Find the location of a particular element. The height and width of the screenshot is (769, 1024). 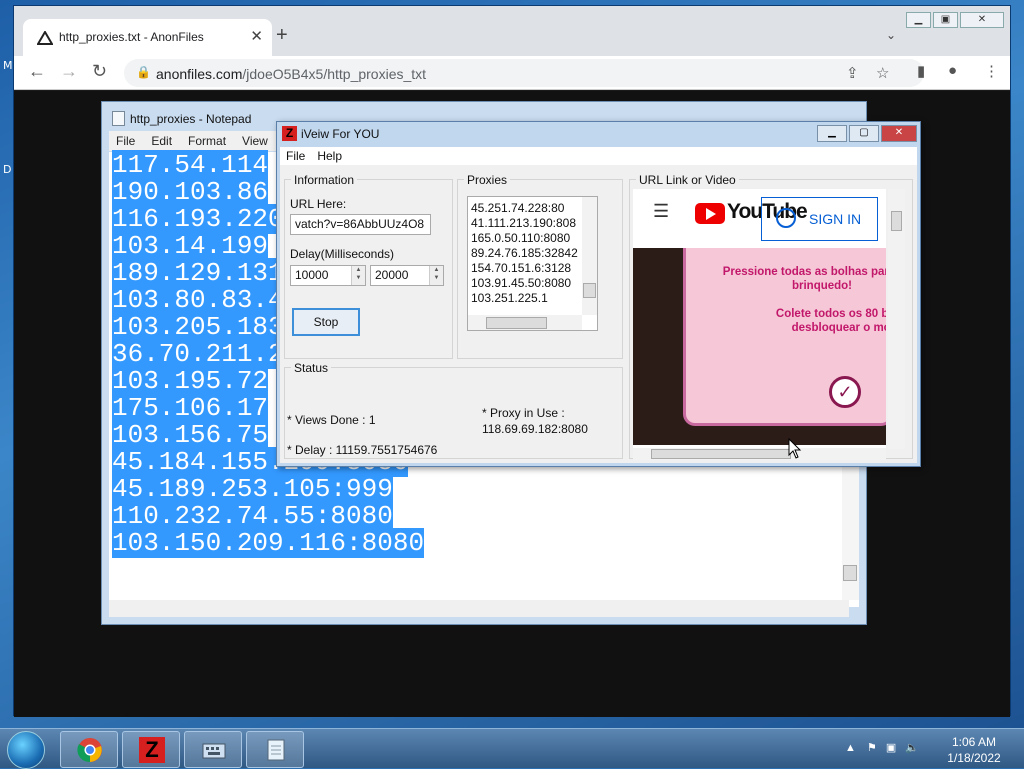

delay-max-stepper: 20000 ▲ ▼ is located at coordinates (407, 275).